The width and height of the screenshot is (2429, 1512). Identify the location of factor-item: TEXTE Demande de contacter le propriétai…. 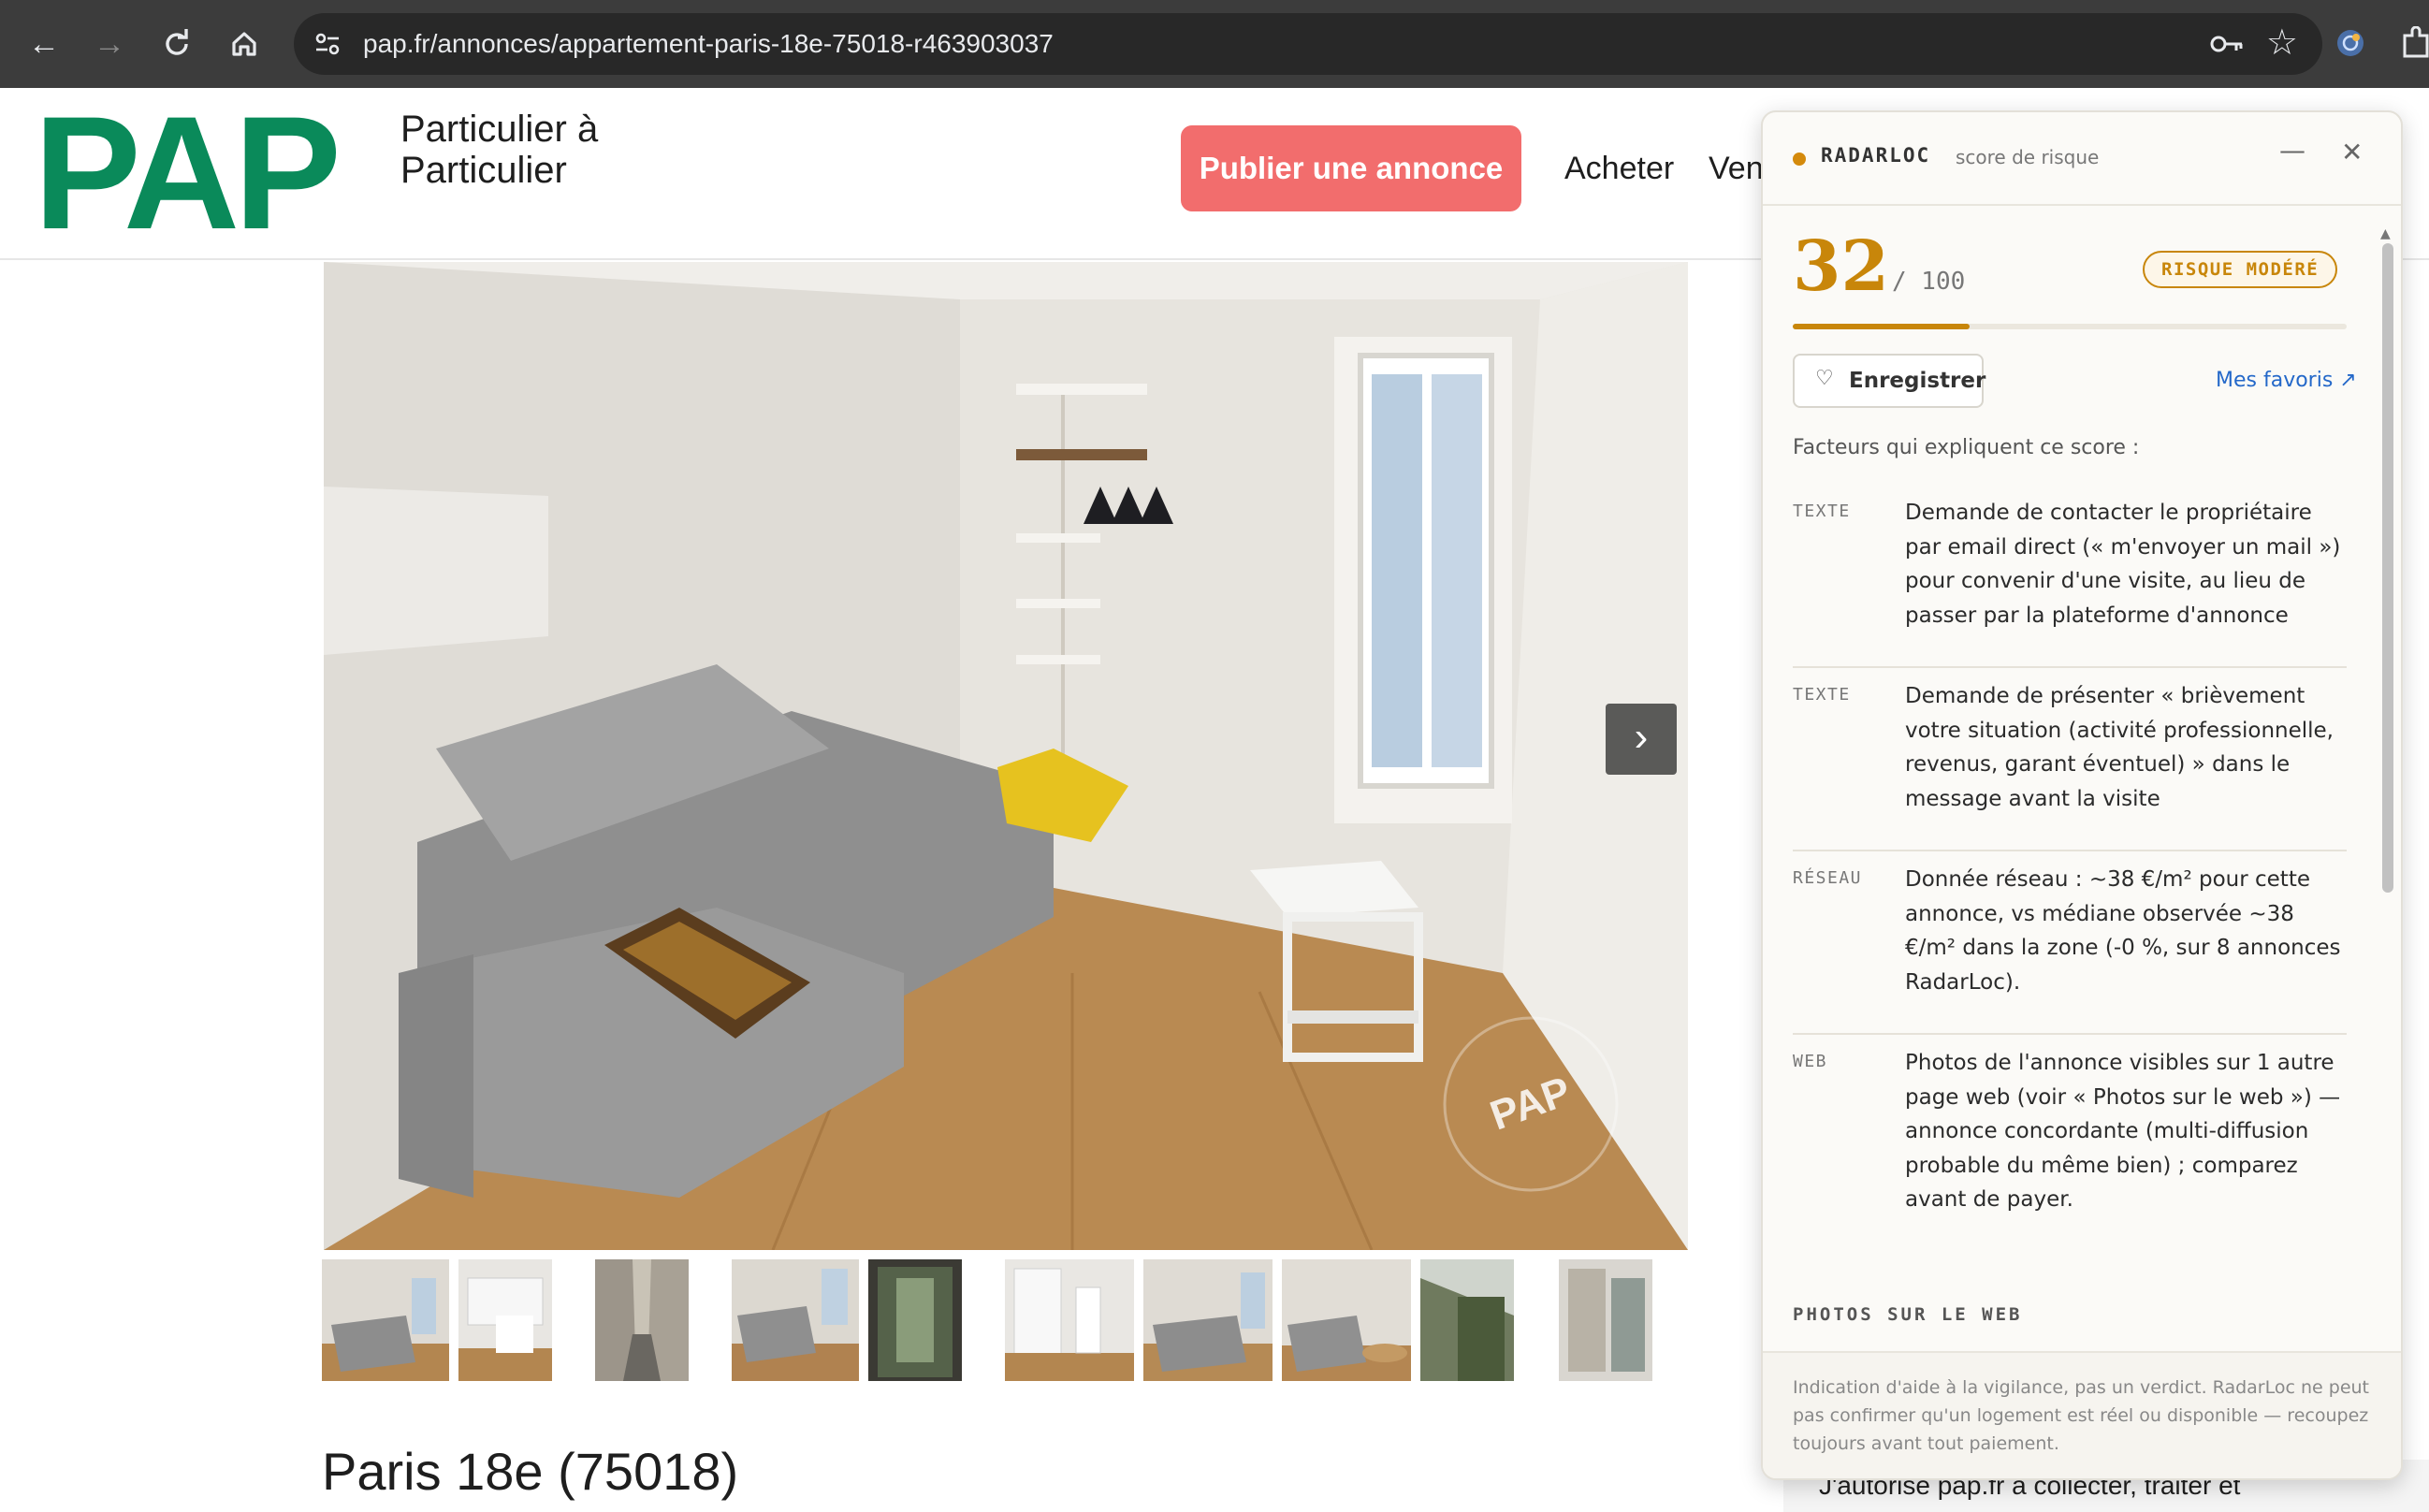
(2070, 577).